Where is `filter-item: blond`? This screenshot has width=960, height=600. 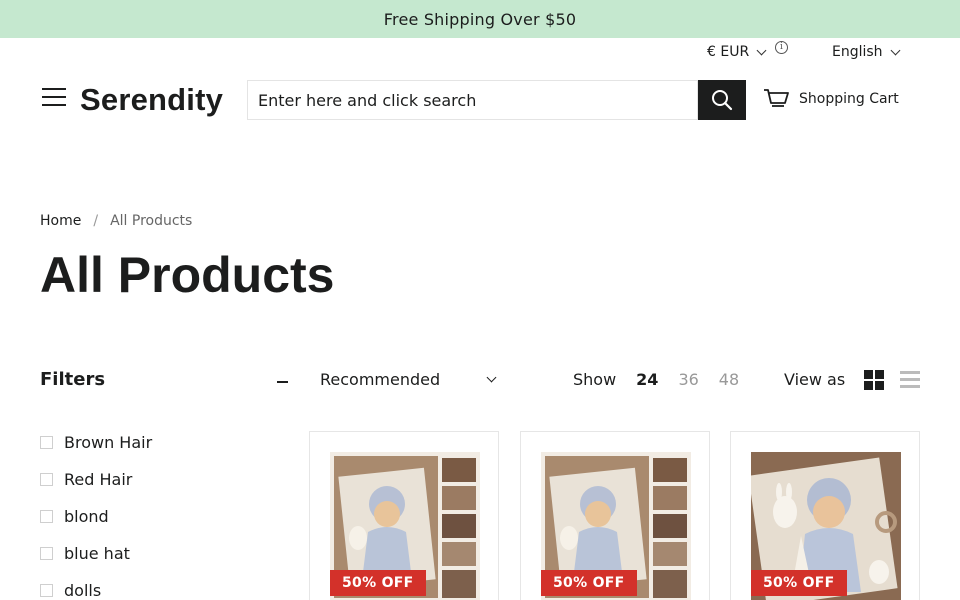
filter-item: blond is located at coordinates (96, 516).